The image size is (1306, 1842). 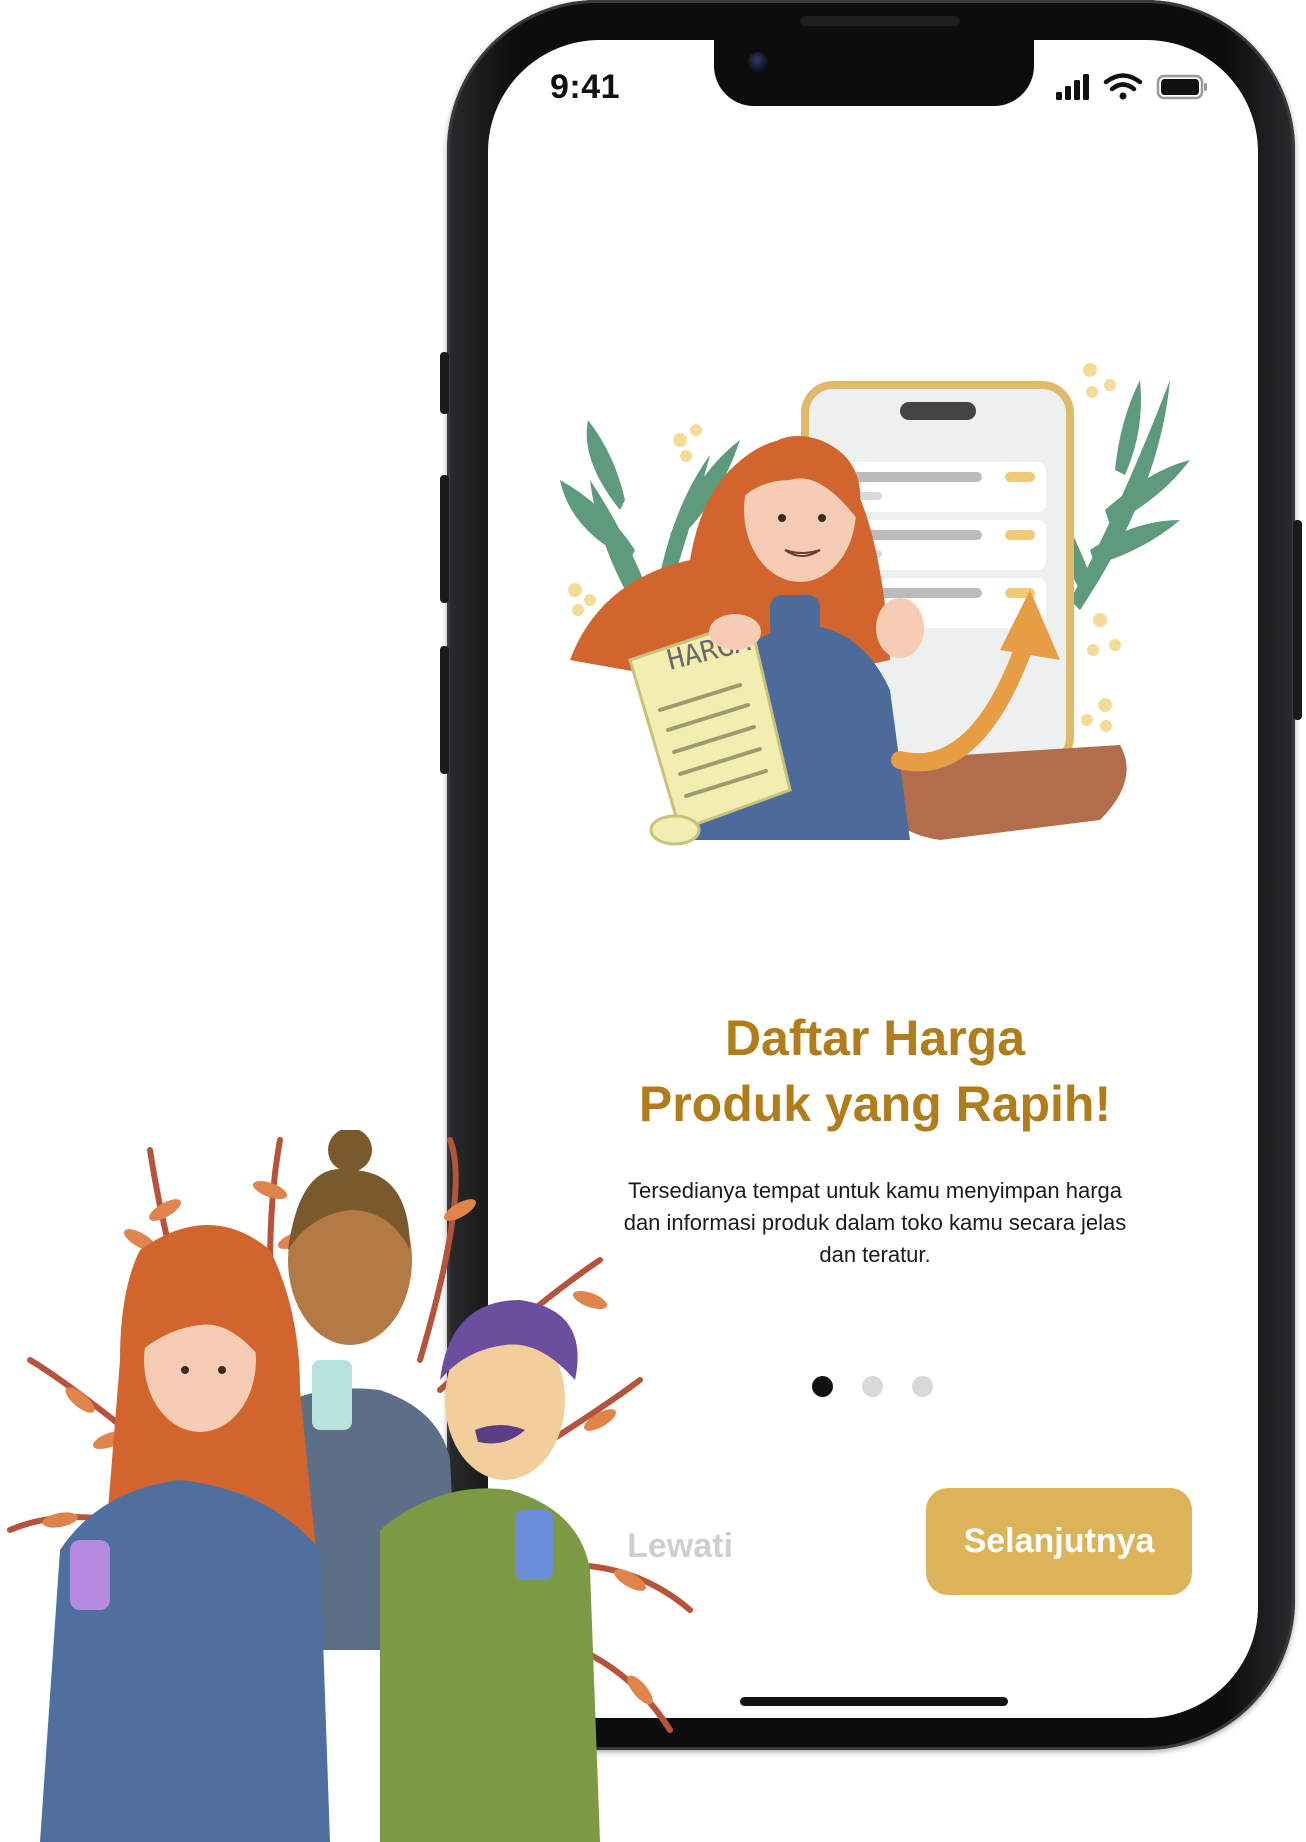 What do you see at coordinates (875, 1038) in the screenshot?
I see `title-line-1: Daftar Harga` at bounding box center [875, 1038].